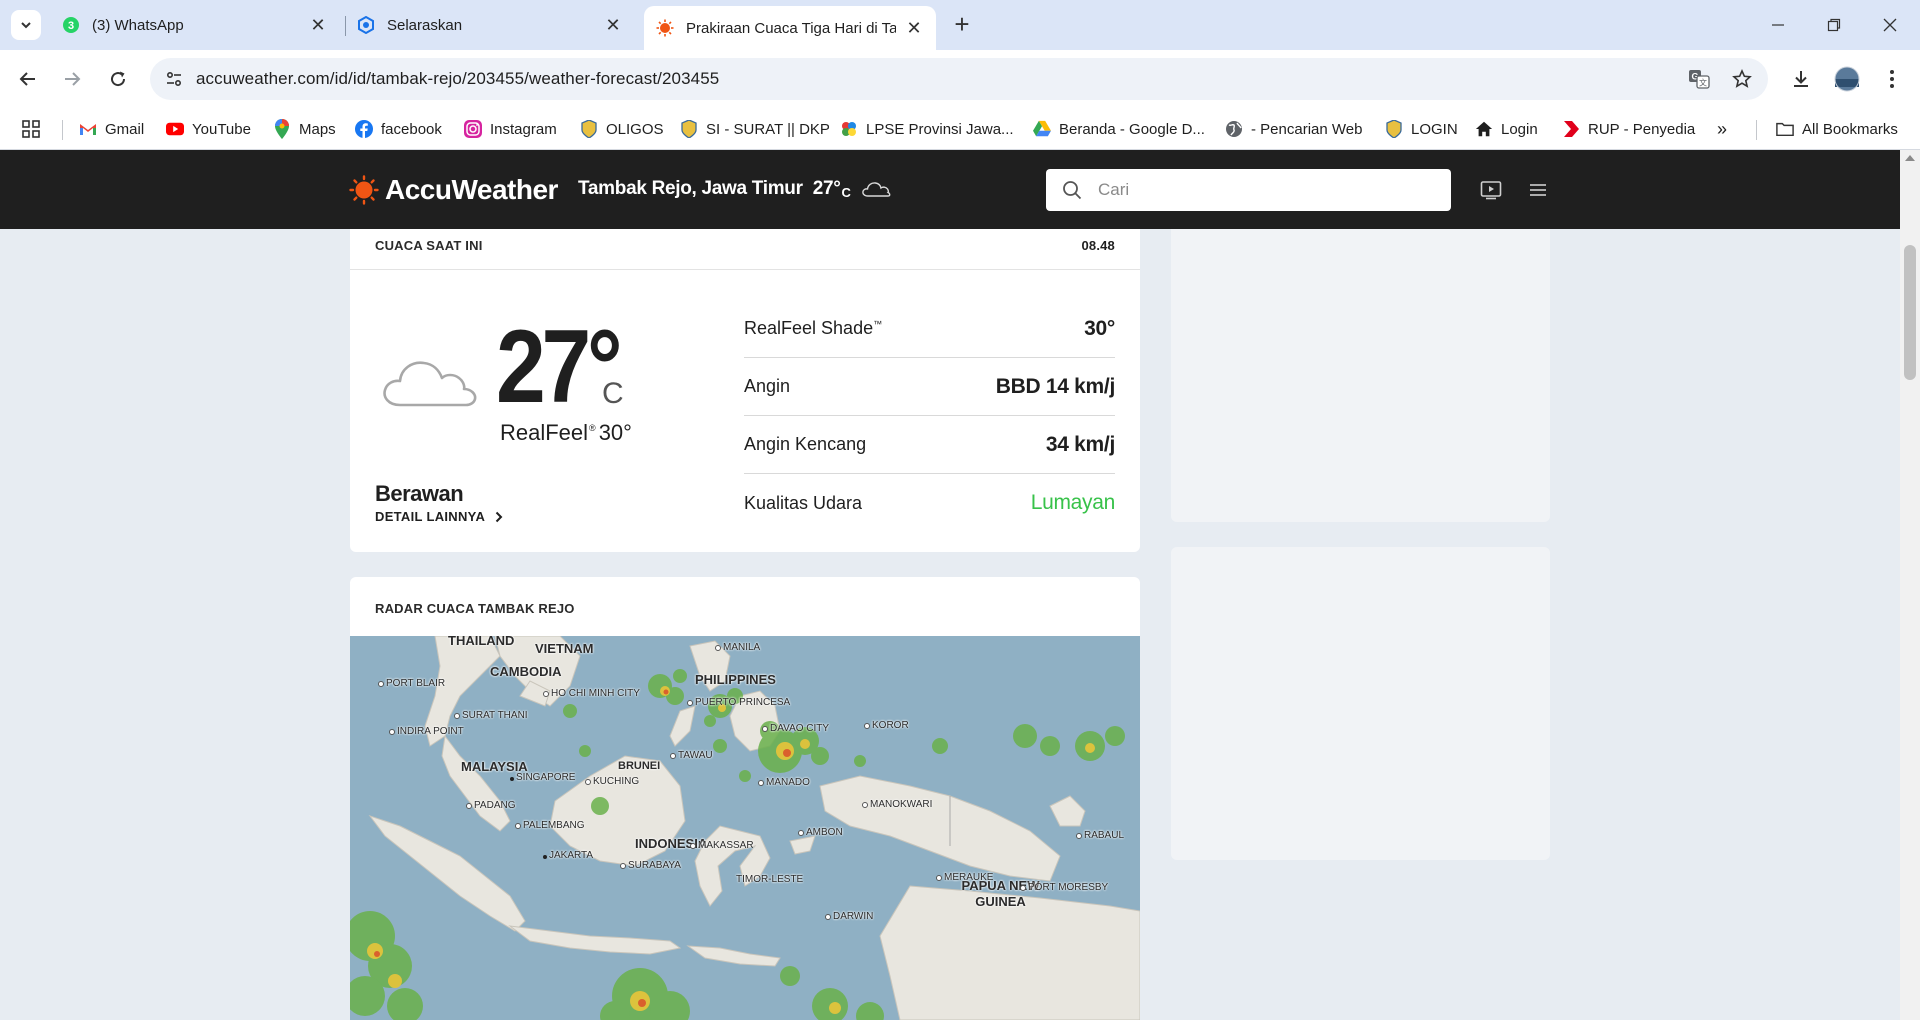 This screenshot has height=1020, width=1920. I want to click on map-label-city: HO CHI MINH CITY, so click(591, 693).